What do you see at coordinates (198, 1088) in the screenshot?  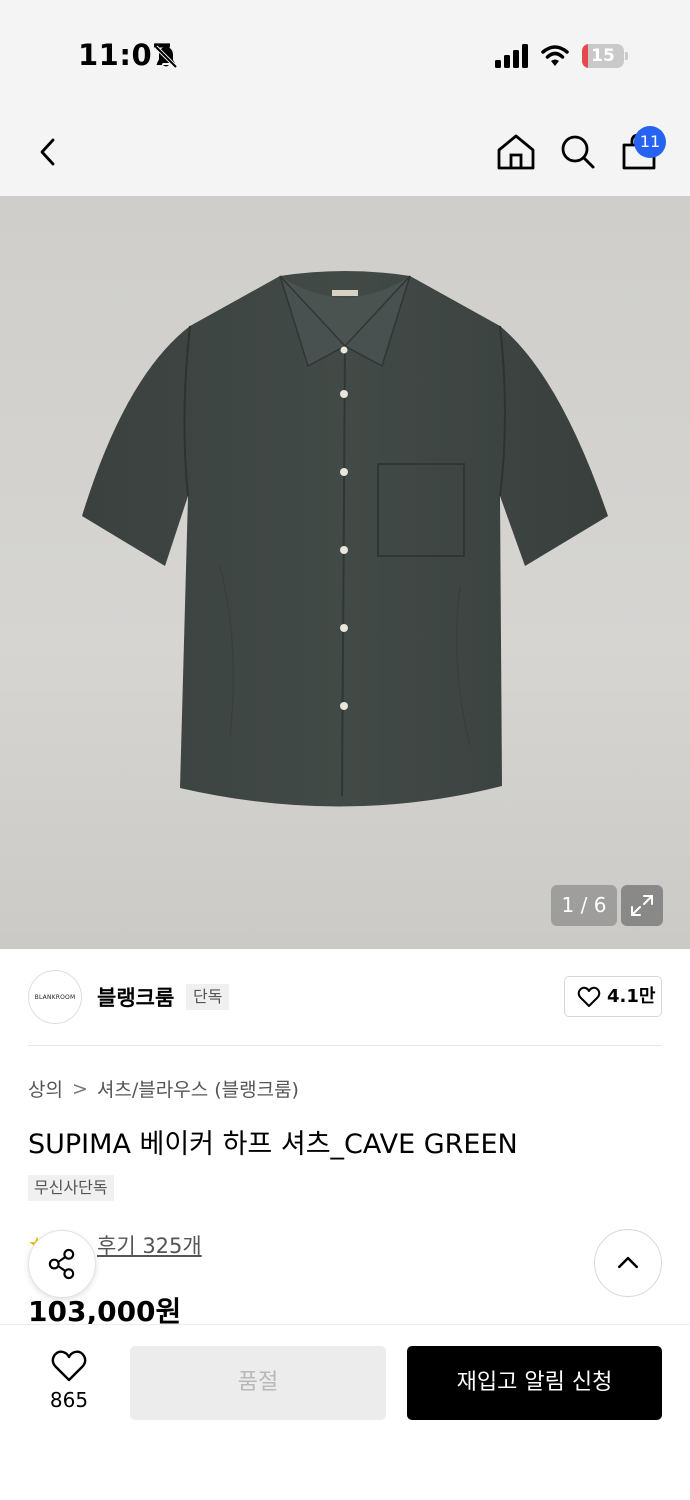 I see `breadcrumb-subcategory: 셔츠/블라우스 (블랭크룸)` at bounding box center [198, 1088].